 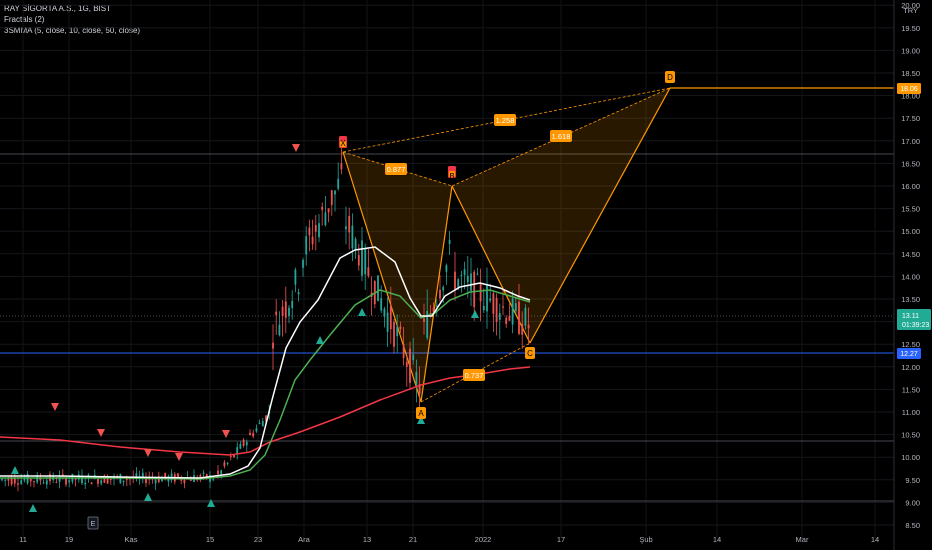 I want to click on y-tick-label: 17.50, so click(x=910, y=118).